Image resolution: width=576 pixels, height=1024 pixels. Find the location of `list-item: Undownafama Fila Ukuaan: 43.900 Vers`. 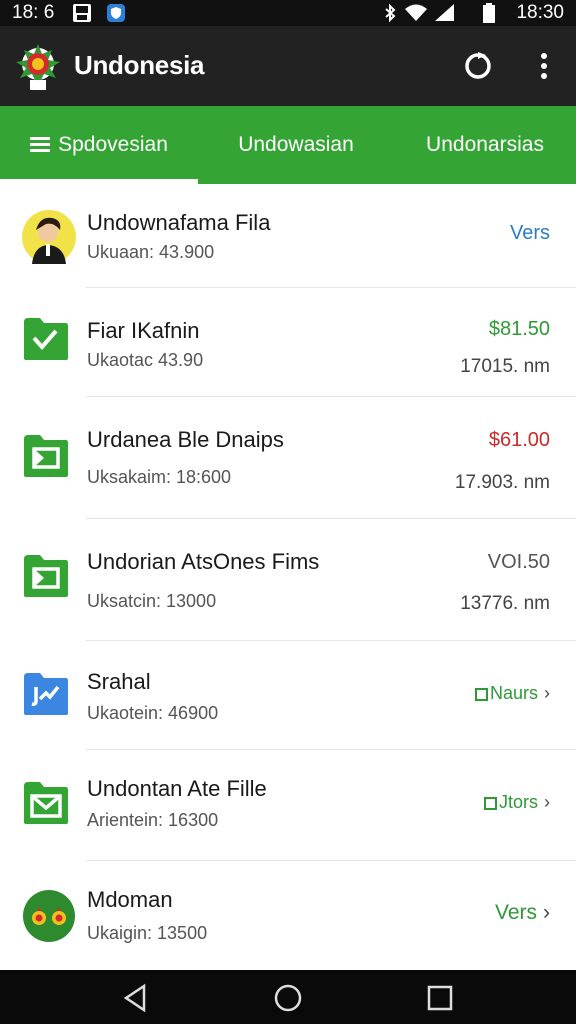

list-item: Undownafama Fila Ukuaan: 43.900 Vers is located at coordinates (288, 236).